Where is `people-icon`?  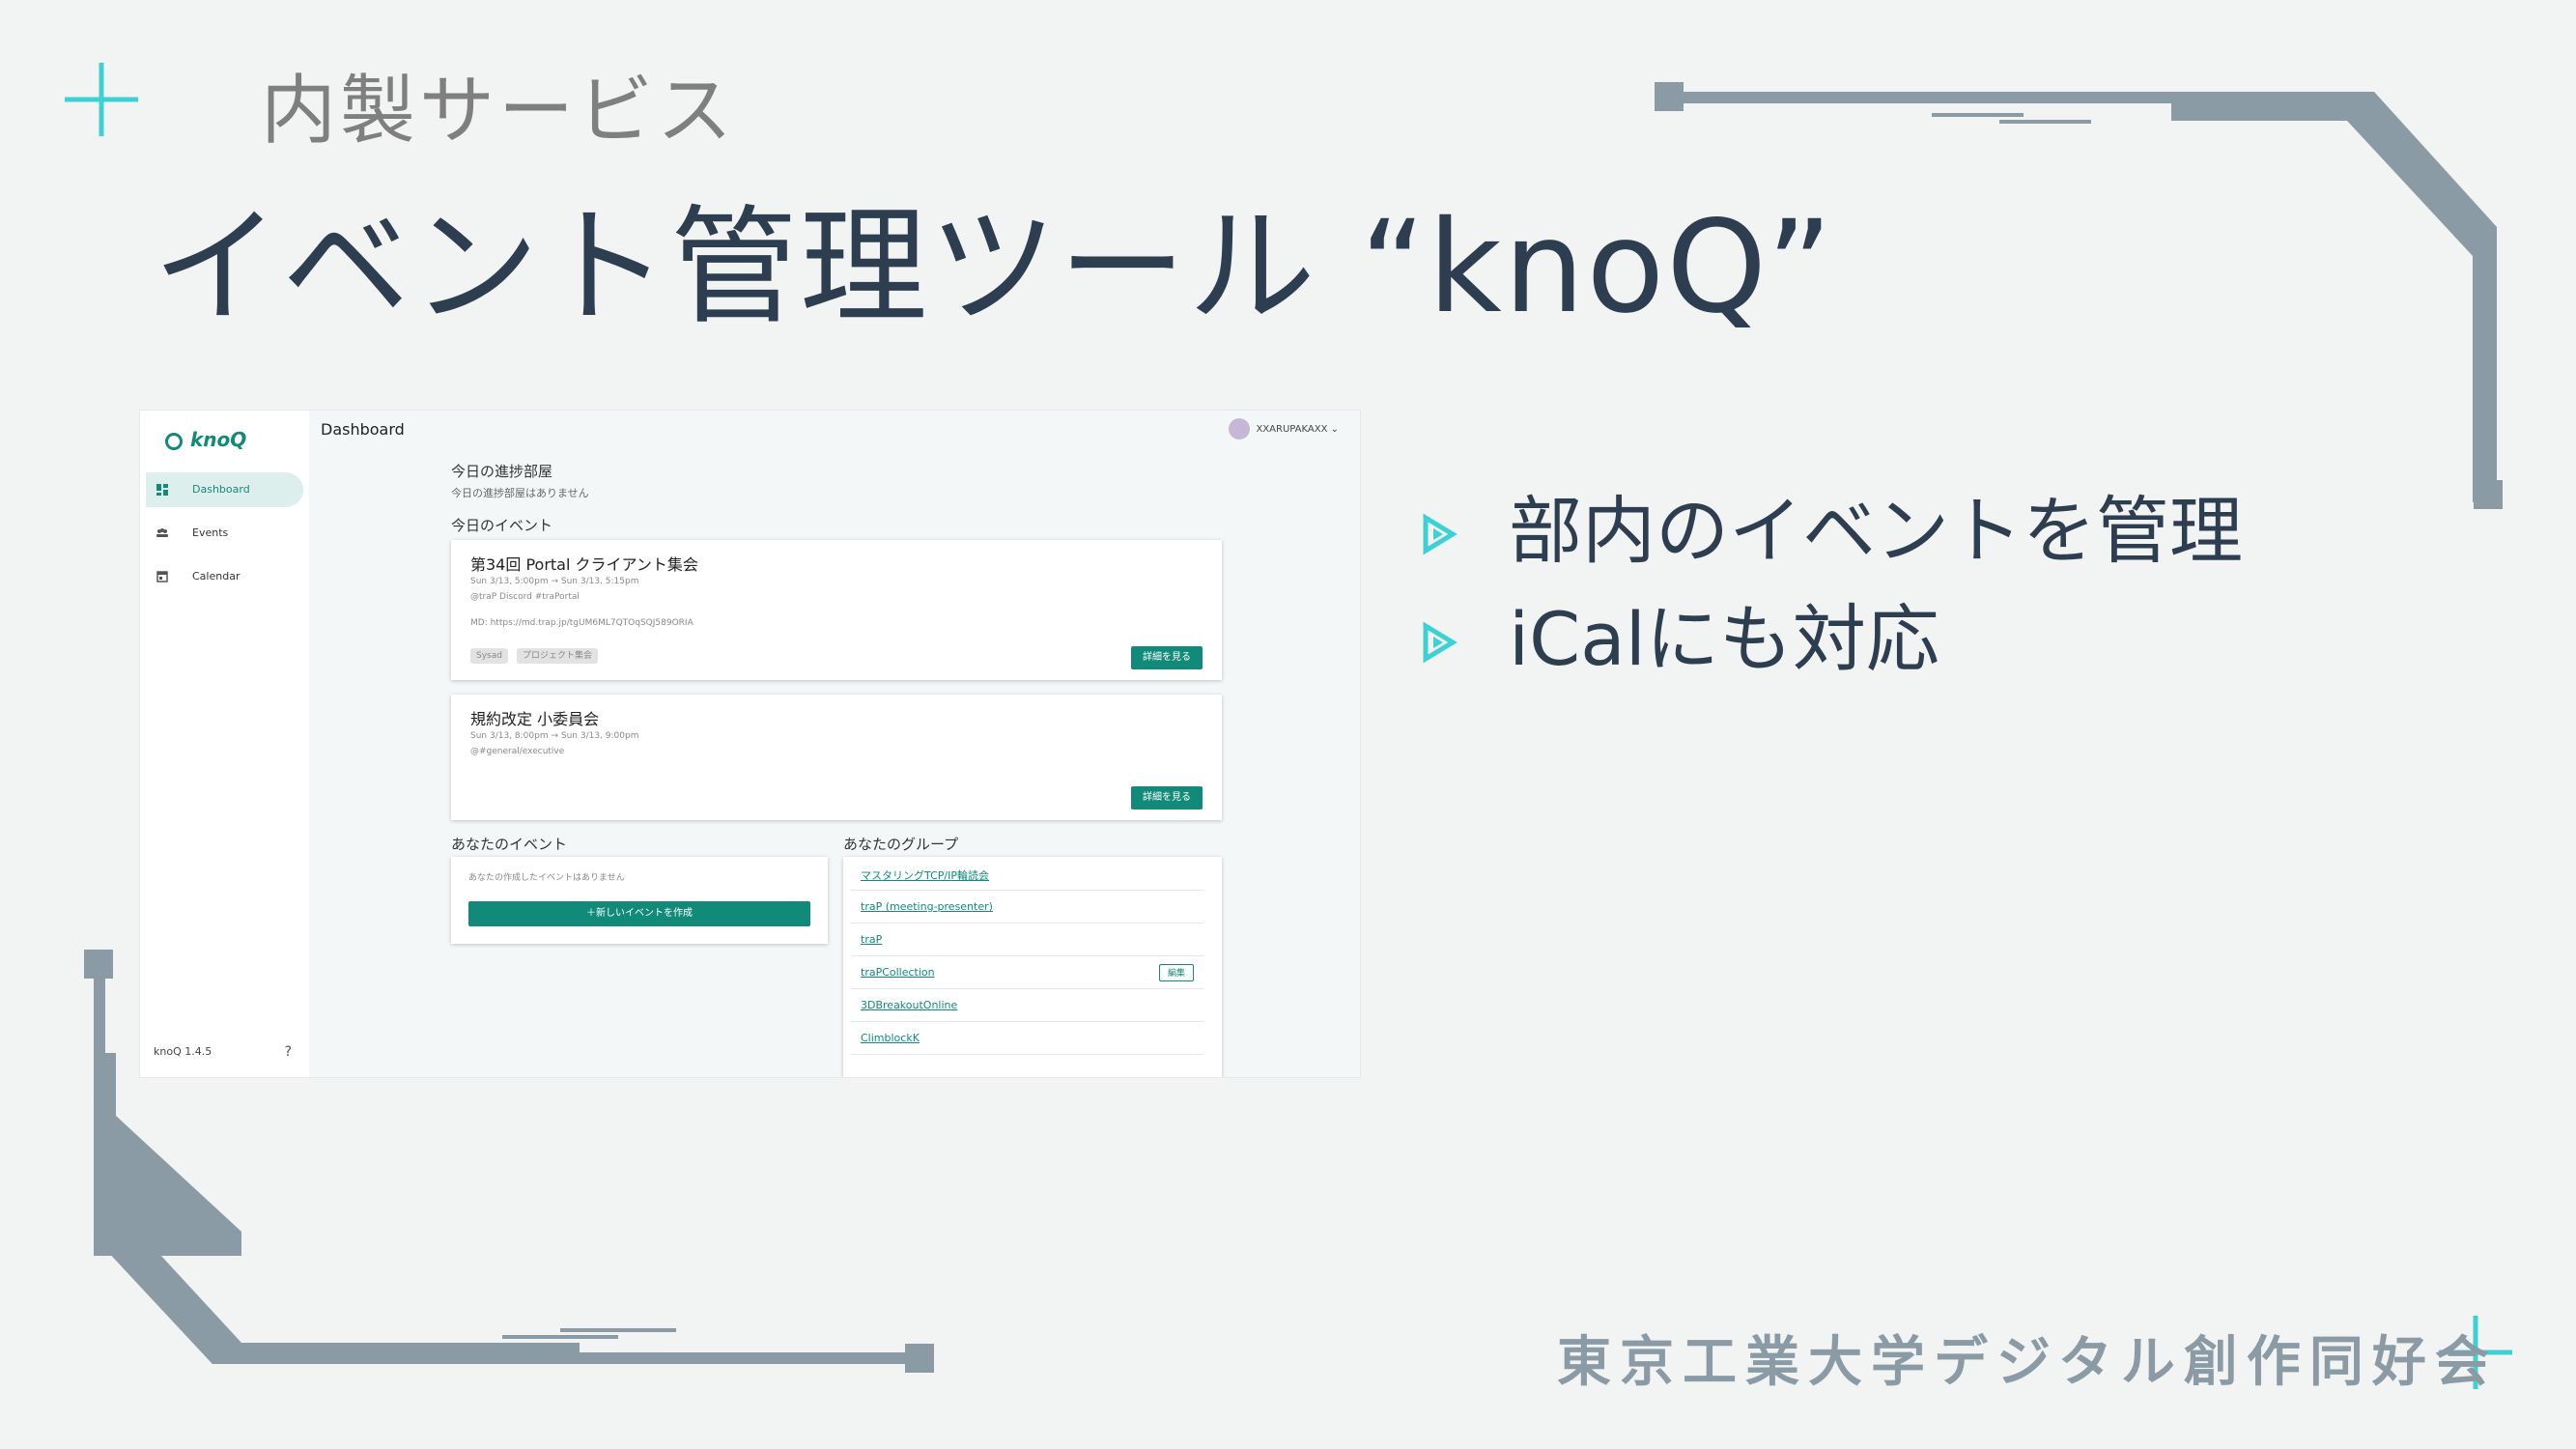 people-icon is located at coordinates (162, 532).